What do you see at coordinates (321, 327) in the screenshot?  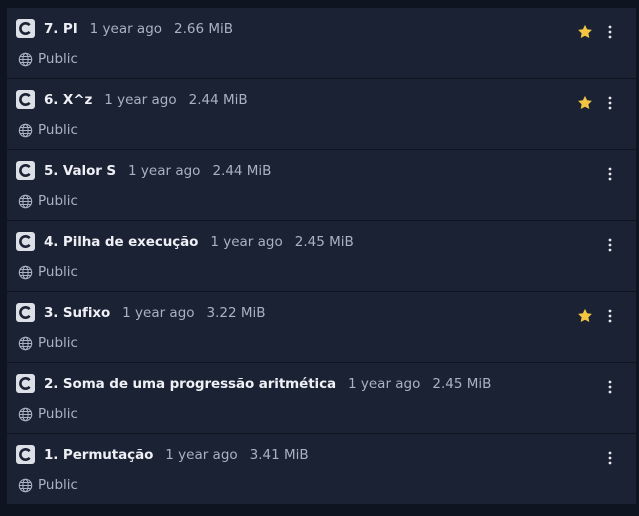 I see `repository-row: 3. Sufixo 1 year ago 3.22 MiB Public` at bounding box center [321, 327].